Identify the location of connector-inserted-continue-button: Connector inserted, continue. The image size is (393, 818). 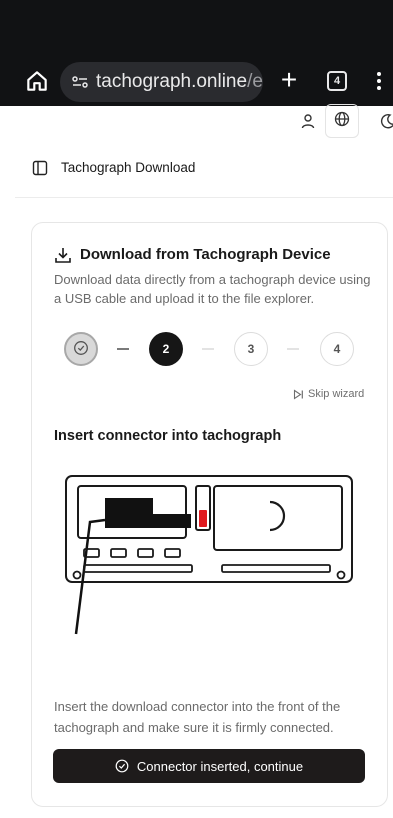
(209, 766).